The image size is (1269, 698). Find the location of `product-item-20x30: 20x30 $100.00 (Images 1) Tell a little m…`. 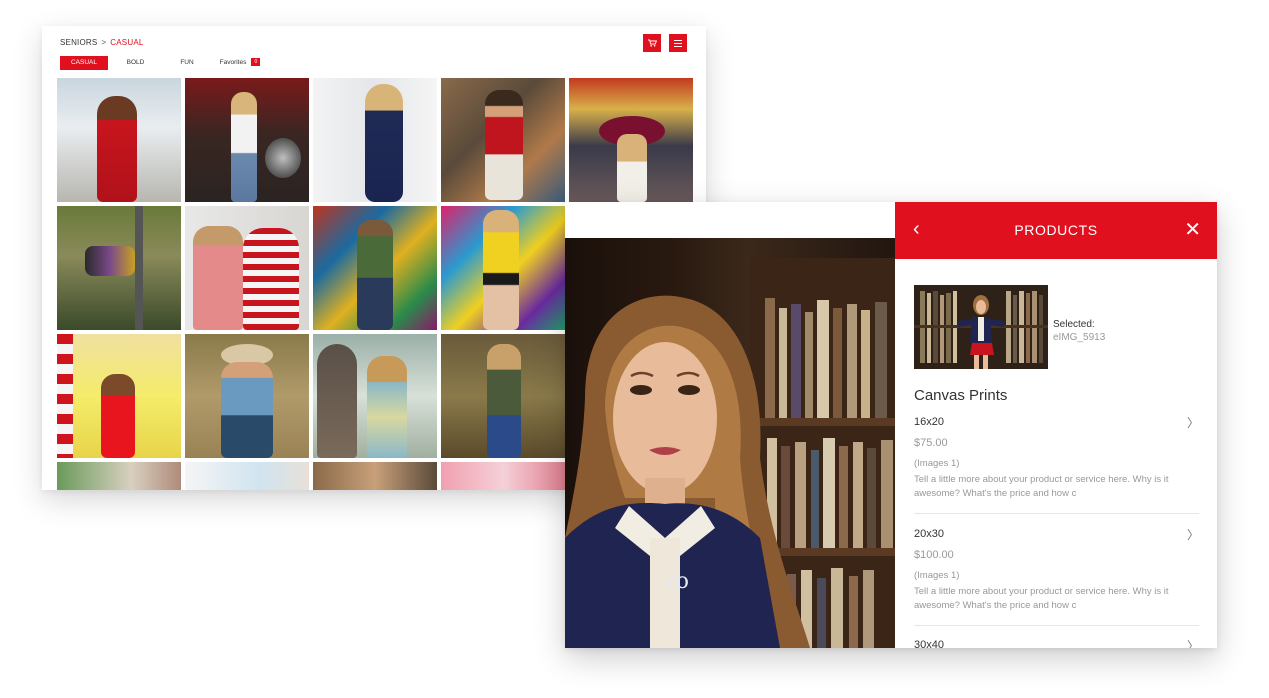

product-item-20x30: 20x30 $100.00 (Images 1) Tell a little m… is located at coordinates (1056, 578).